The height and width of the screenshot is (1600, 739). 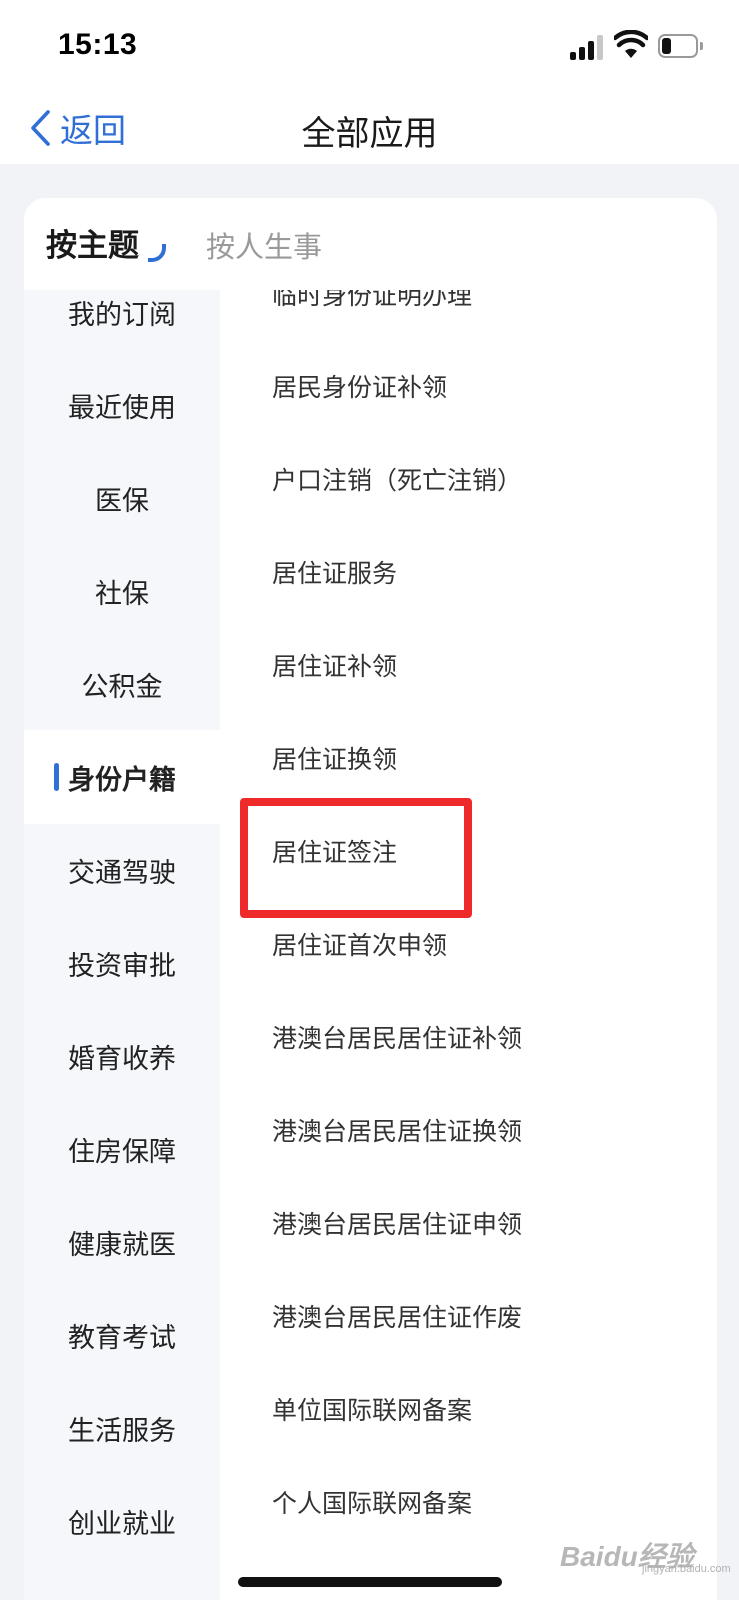 I want to click on highlight-annotation-box, so click(x=356, y=858).